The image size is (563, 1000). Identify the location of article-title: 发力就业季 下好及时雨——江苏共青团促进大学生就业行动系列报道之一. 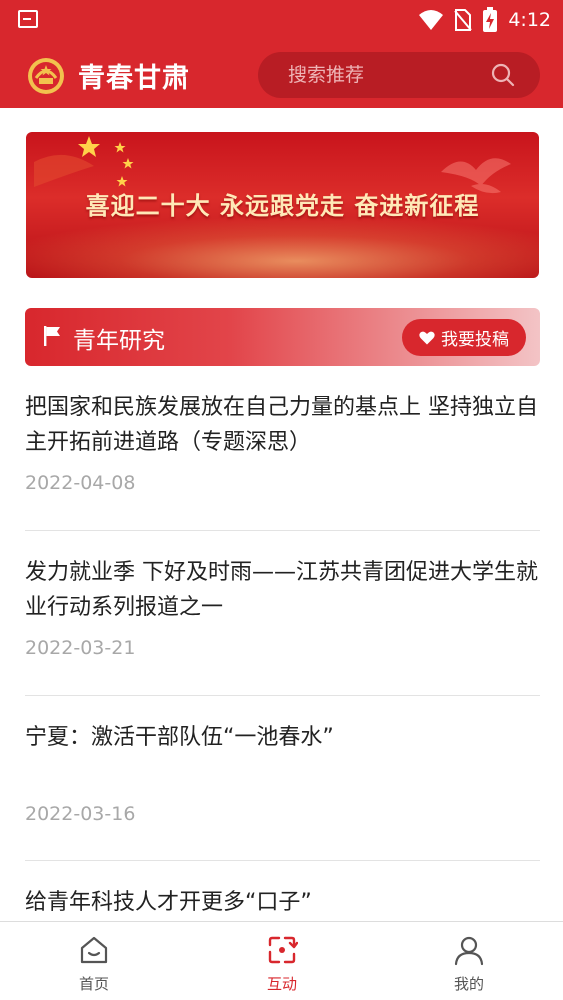
(281, 590).